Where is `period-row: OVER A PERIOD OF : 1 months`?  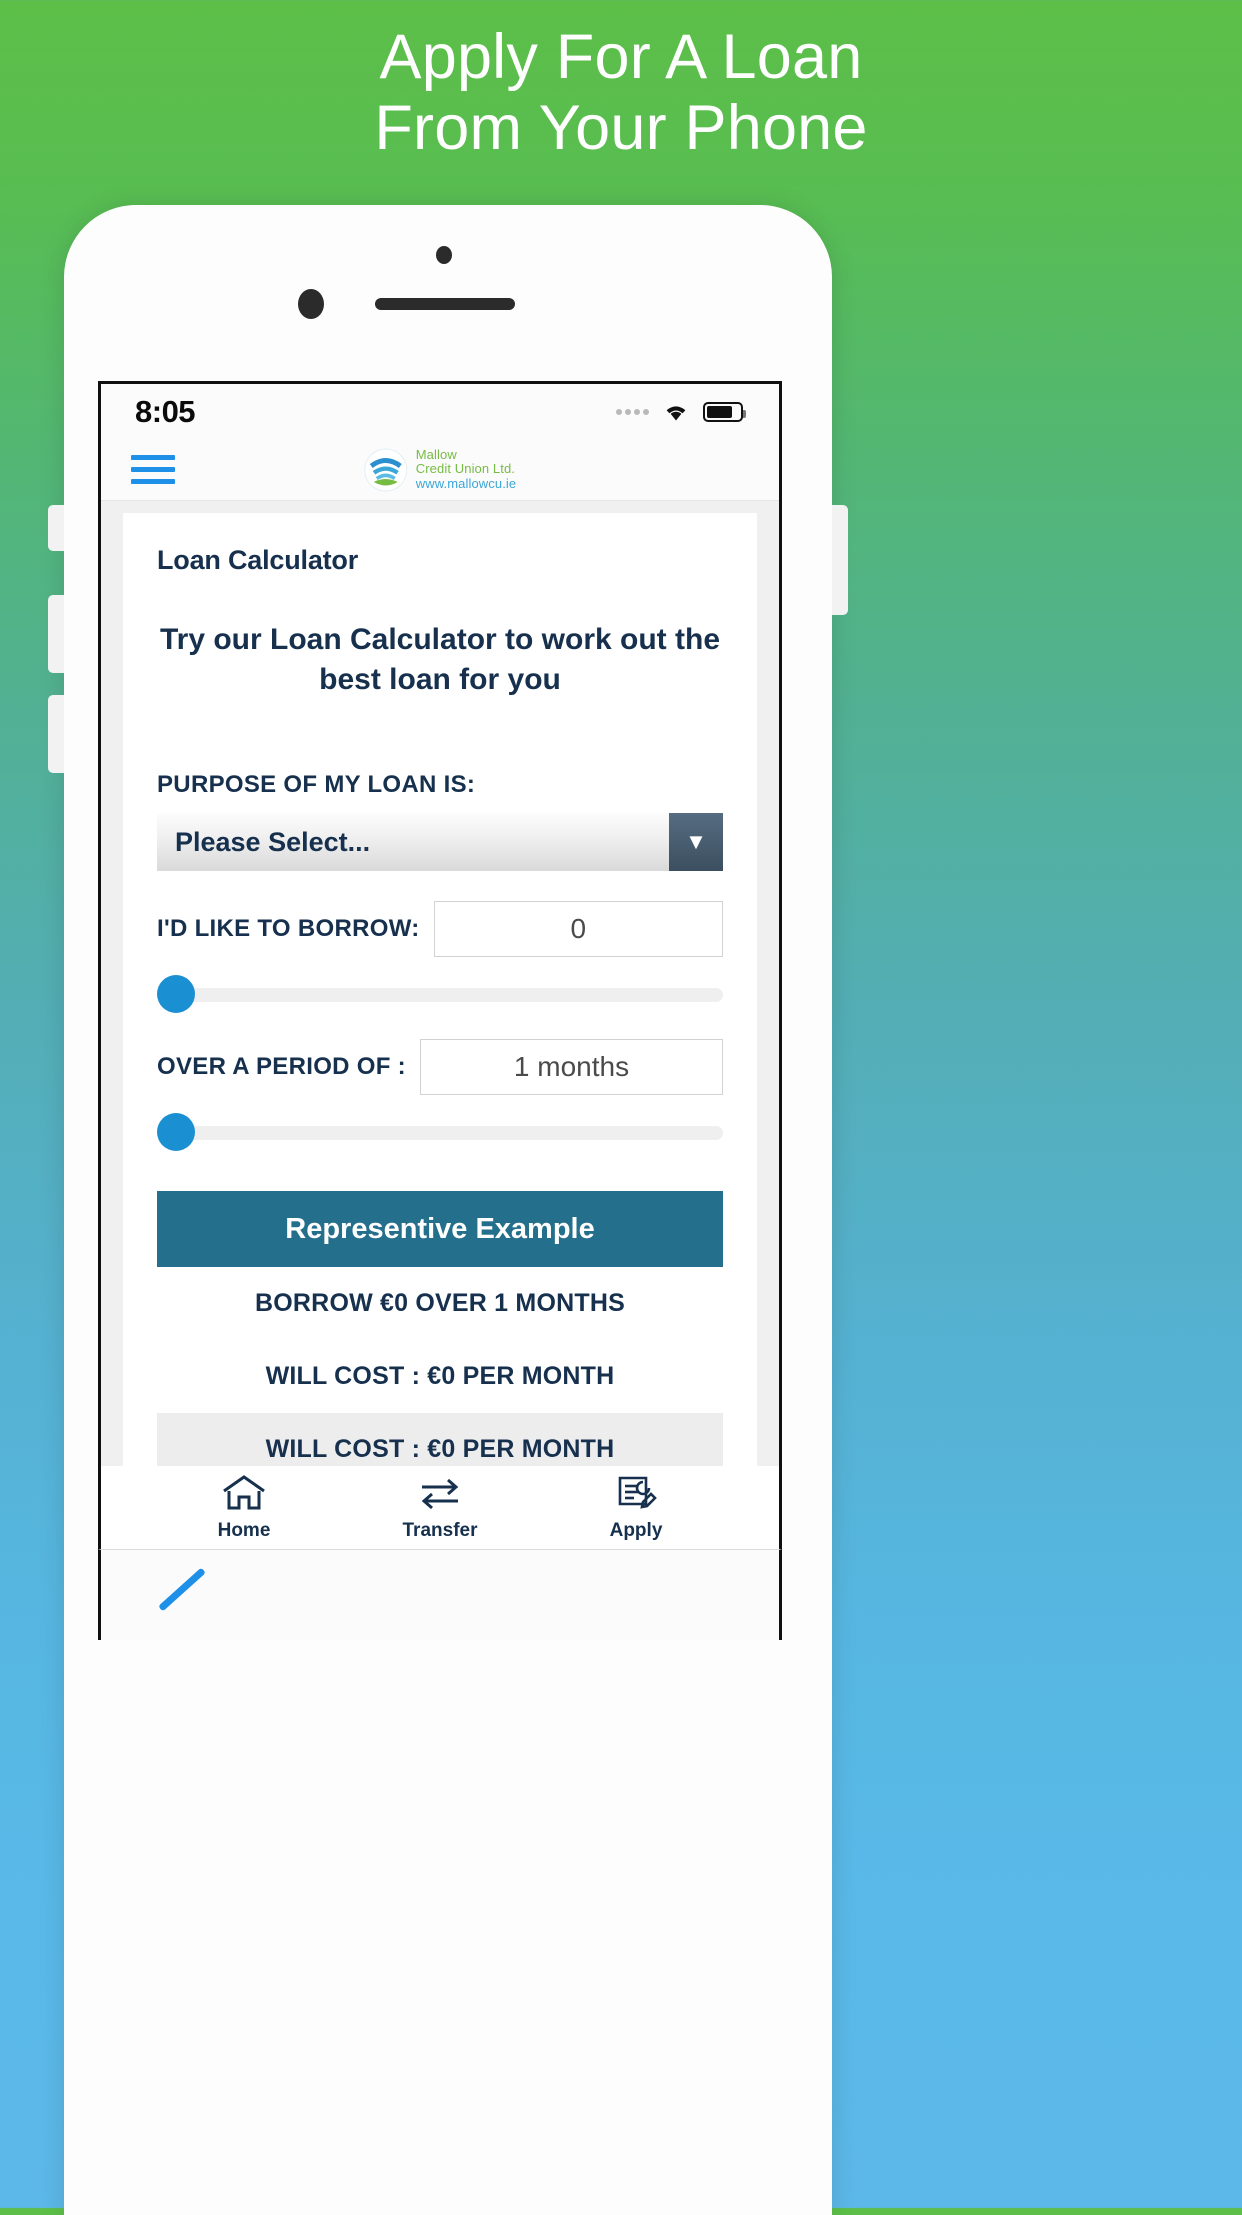
period-row: OVER A PERIOD OF : 1 months is located at coordinates (440, 1067).